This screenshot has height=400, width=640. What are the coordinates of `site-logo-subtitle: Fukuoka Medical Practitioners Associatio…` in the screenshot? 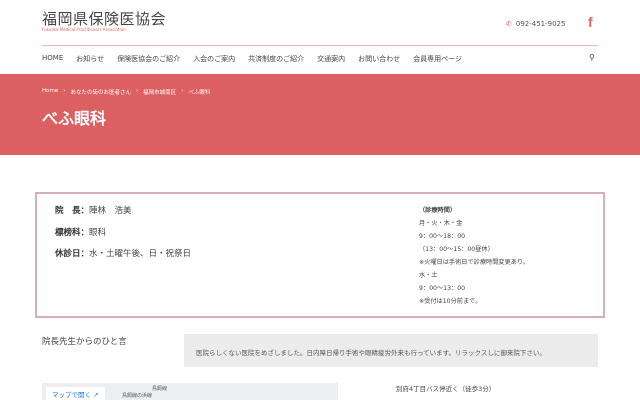 It's located at (84, 29).